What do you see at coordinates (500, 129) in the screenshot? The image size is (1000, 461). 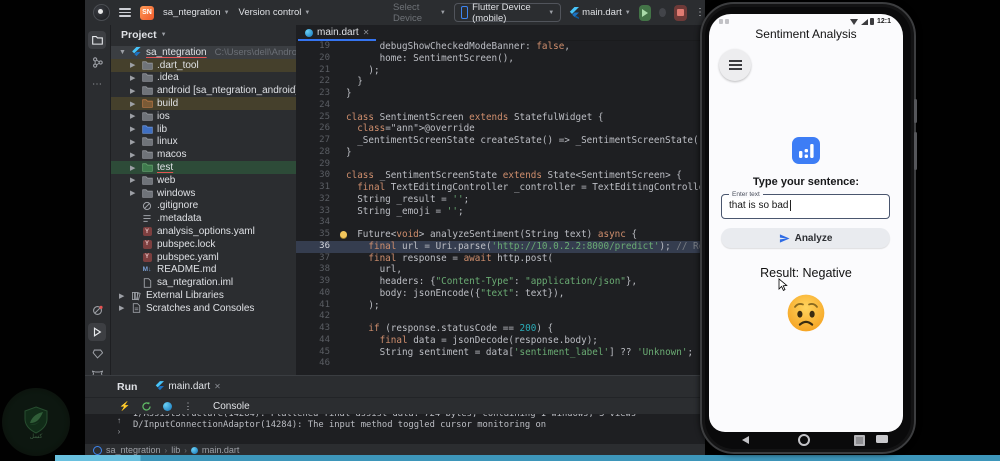 I see `code-line-26: 26 class="ann">@override` at bounding box center [500, 129].